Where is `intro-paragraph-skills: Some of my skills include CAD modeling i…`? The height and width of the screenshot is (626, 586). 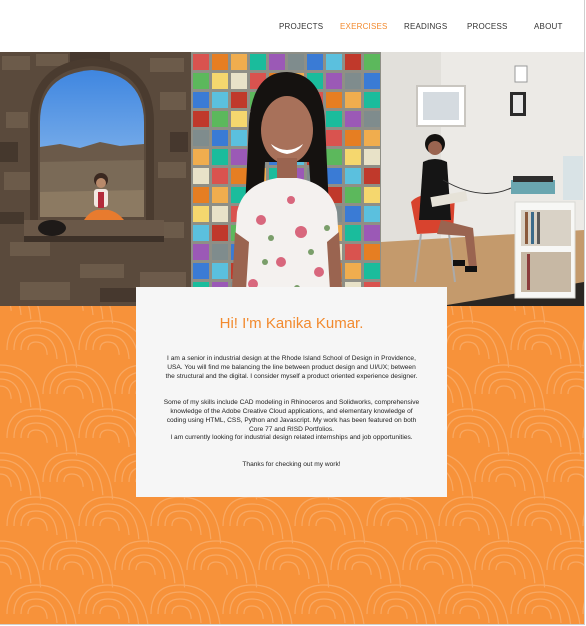
intro-paragraph-skills: Some of my skills include CAD modeling i… is located at coordinates (291, 416).